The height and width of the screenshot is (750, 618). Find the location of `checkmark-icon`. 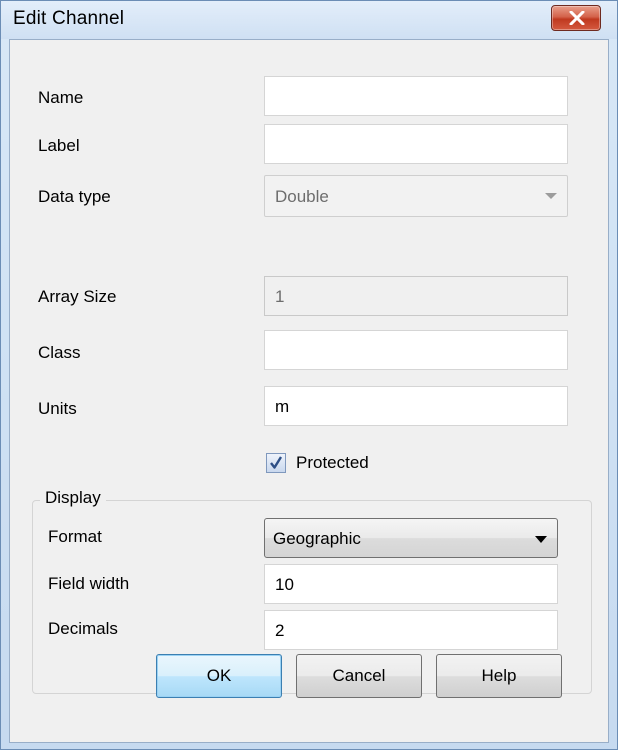

checkmark-icon is located at coordinates (276, 462).